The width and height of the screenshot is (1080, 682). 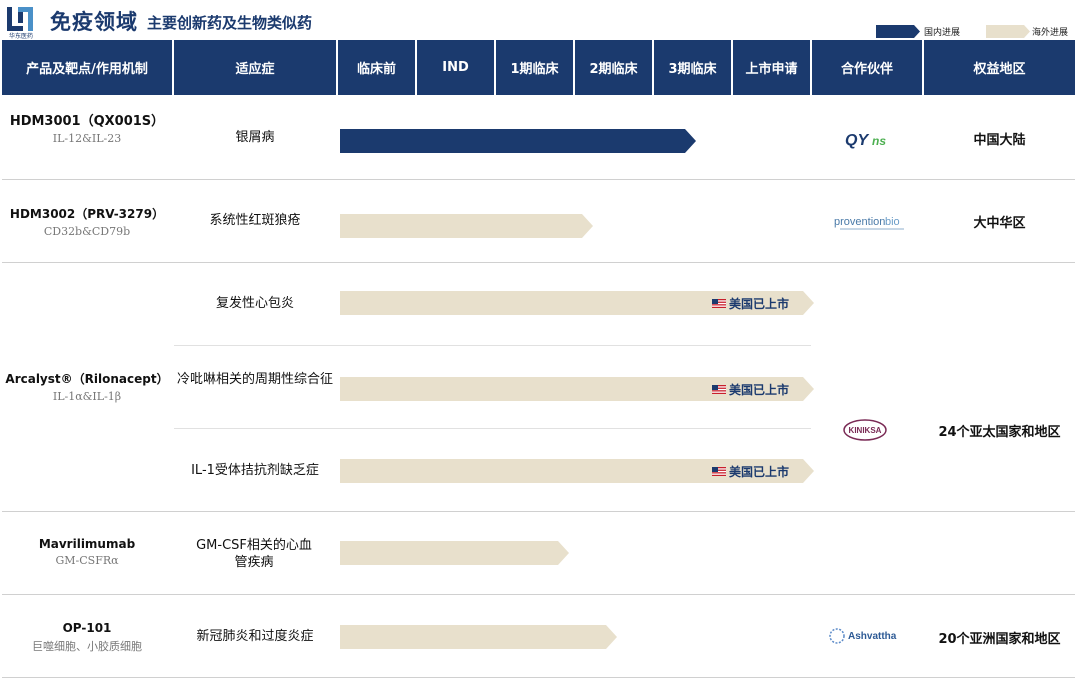 What do you see at coordinates (999, 140) in the screenshot?
I see `region: 中国大陆` at bounding box center [999, 140].